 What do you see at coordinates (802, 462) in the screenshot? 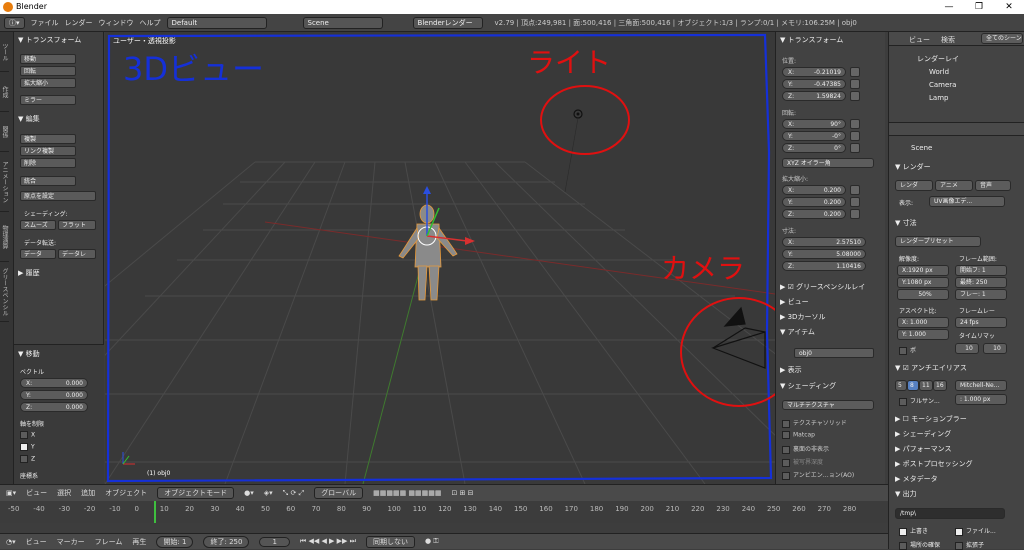
I see `depth-of-field-checkbox: 被写界深度` at bounding box center [802, 462].